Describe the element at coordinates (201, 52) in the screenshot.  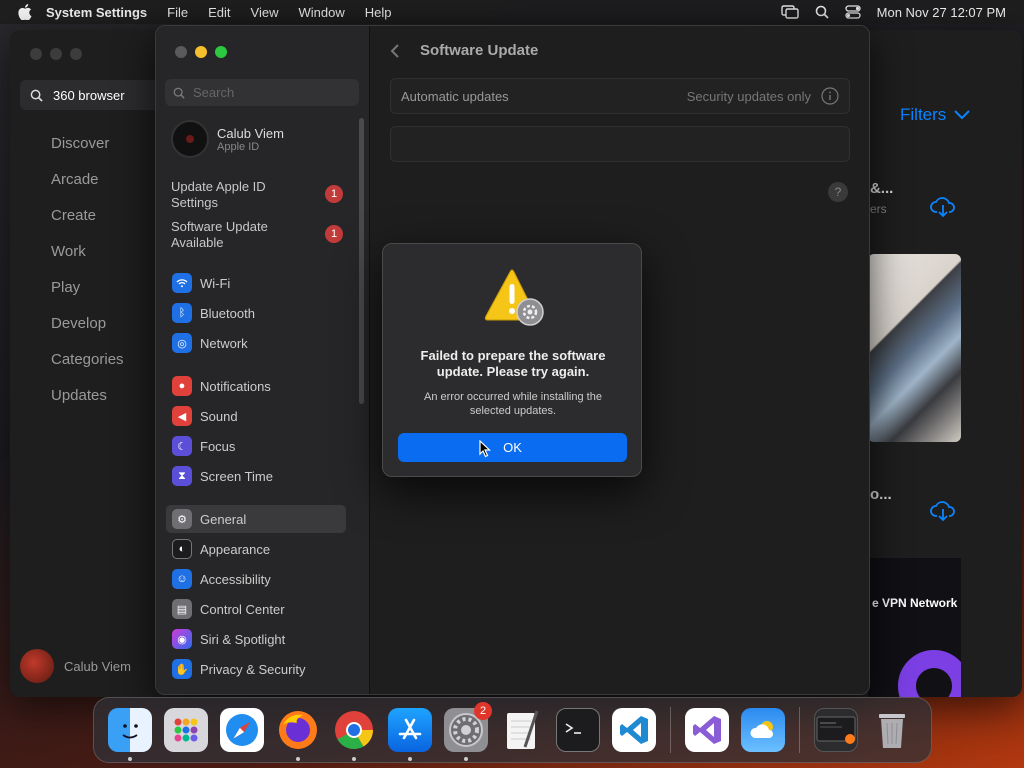
I see `minimize-button` at that location.